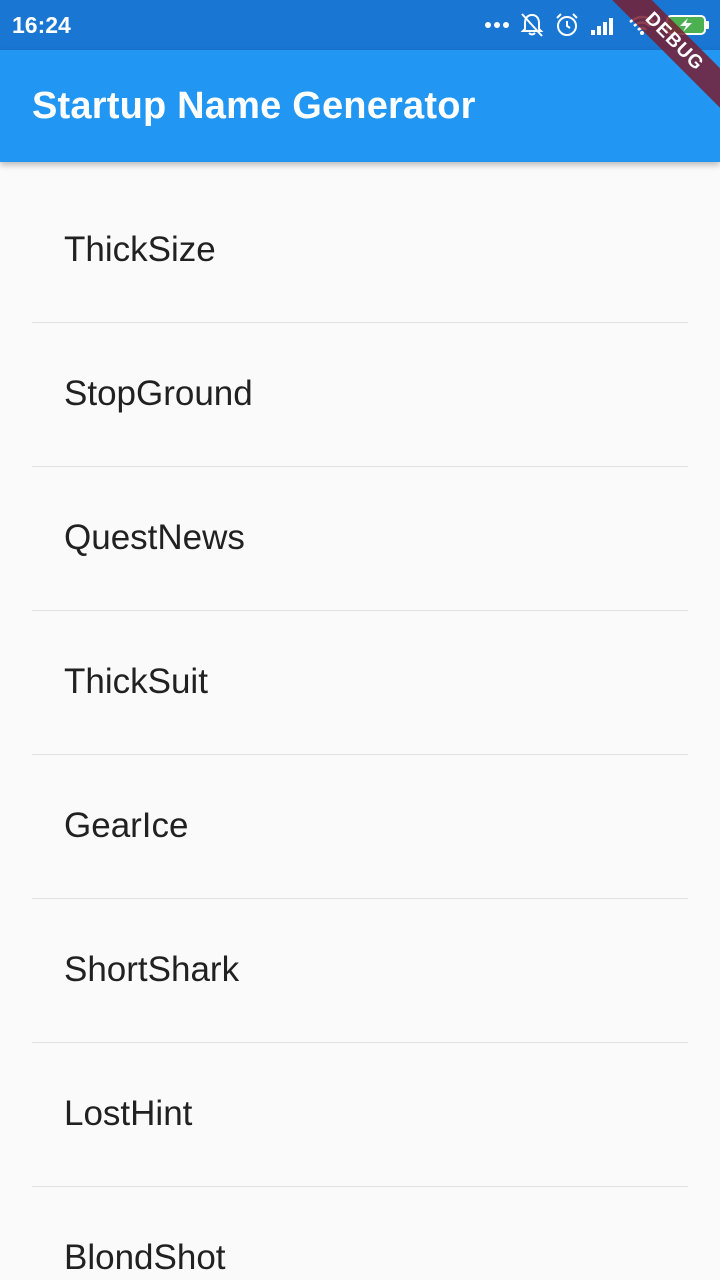 The image size is (720, 1280). I want to click on list-item: StopGround, so click(360, 395).